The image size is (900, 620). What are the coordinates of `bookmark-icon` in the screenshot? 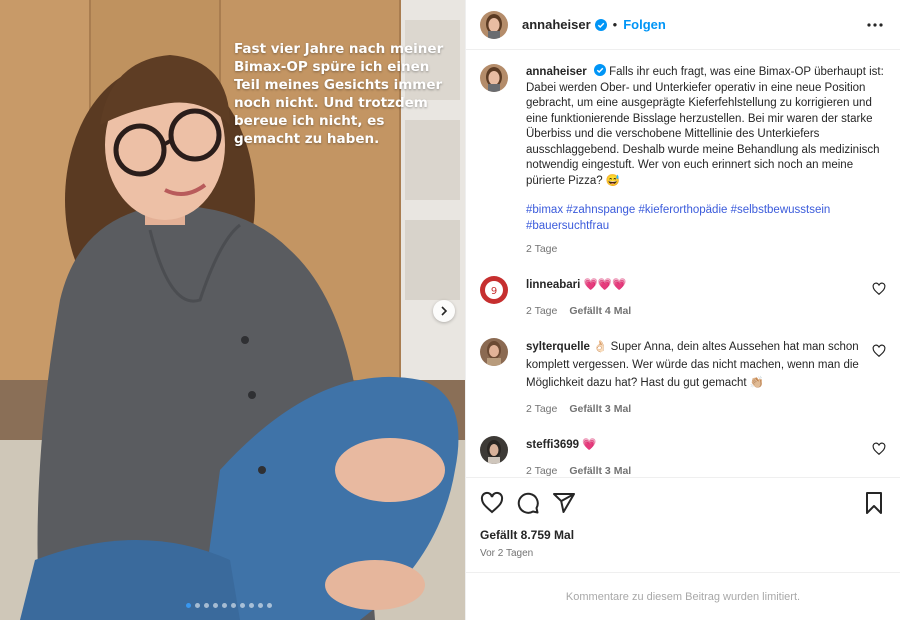 It's located at (874, 503).